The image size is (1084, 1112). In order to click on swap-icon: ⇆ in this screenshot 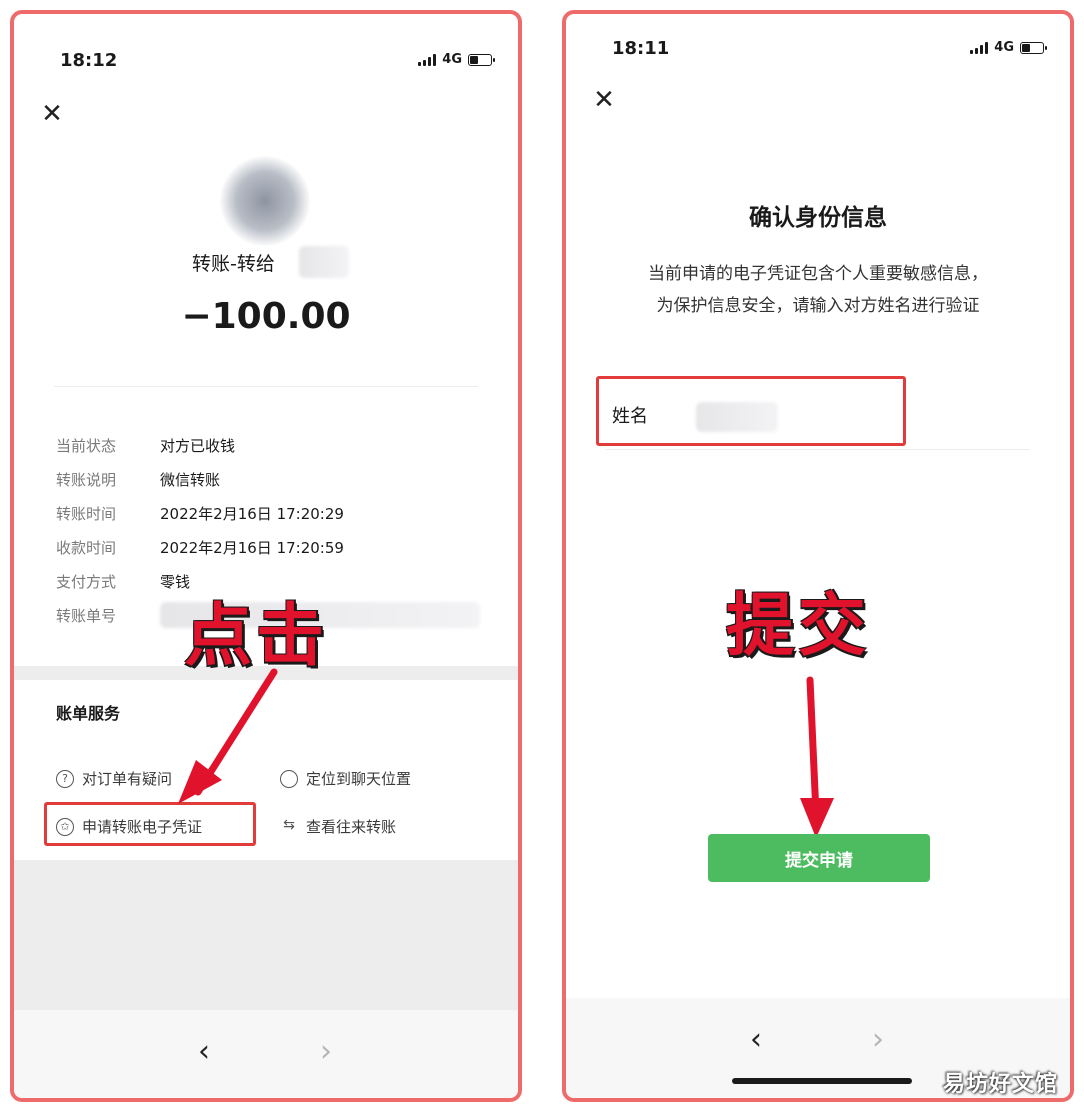, I will do `click(289, 824)`.